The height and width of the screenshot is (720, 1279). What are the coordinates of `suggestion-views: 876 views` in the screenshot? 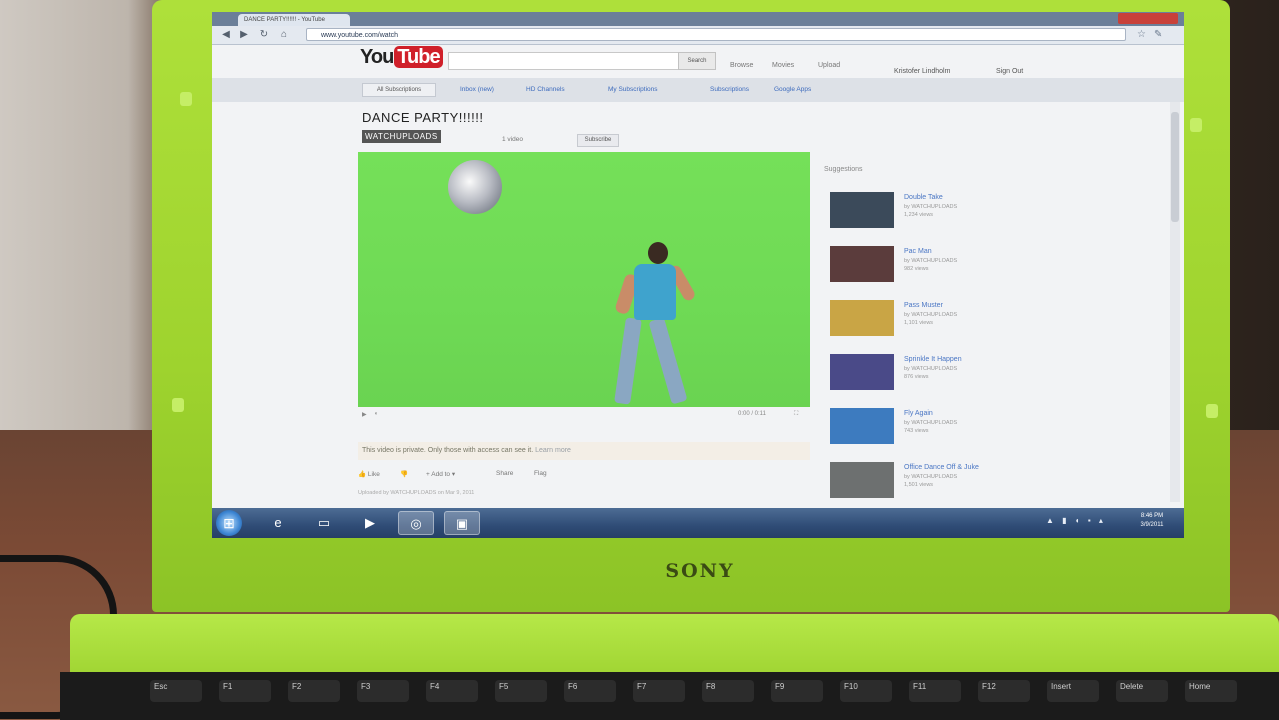 It's located at (916, 377).